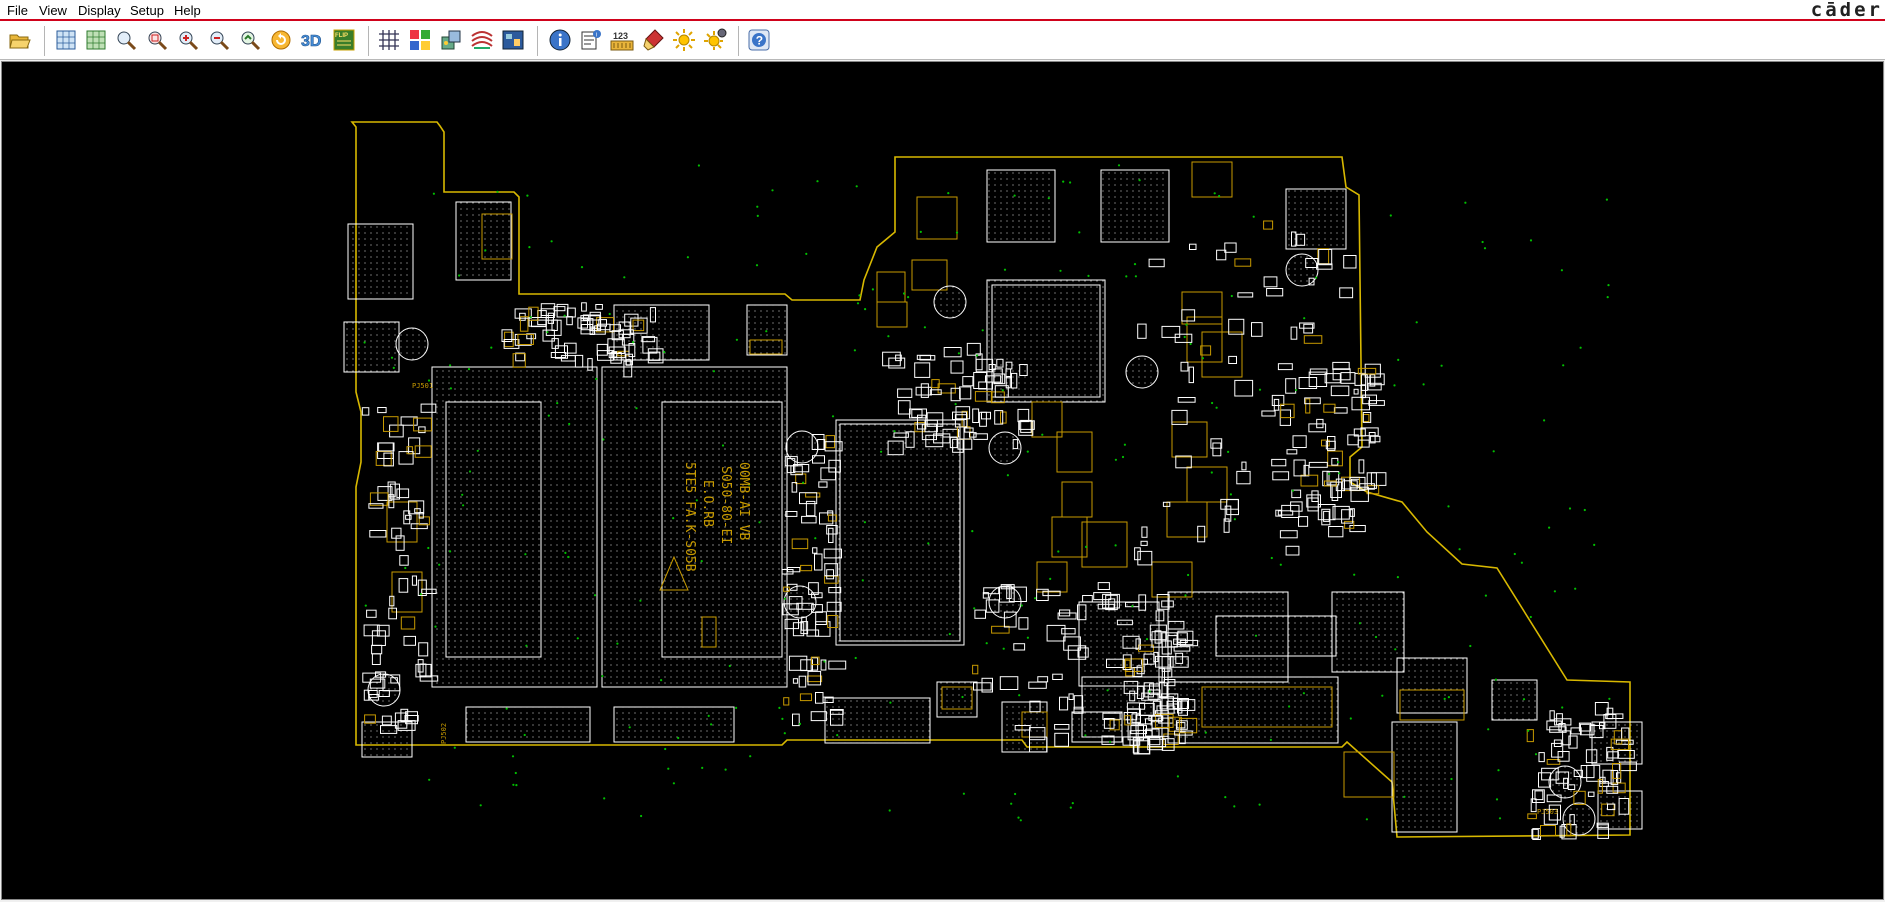  What do you see at coordinates (147, 10) in the screenshot?
I see `menu-setup: Setup` at bounding box center [147, 10].